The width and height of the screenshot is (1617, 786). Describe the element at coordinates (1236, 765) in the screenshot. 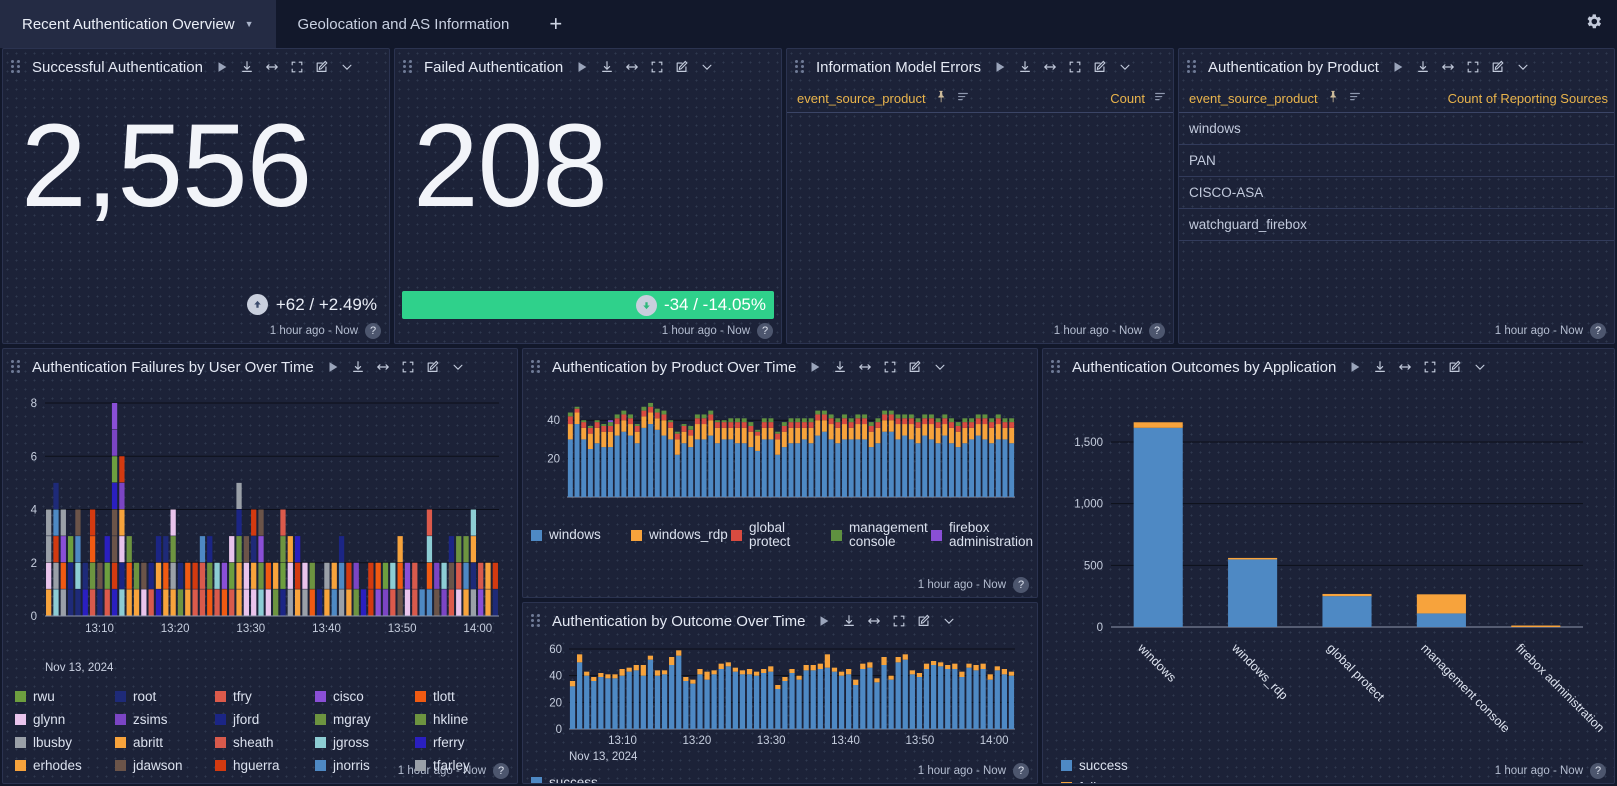

I see `legend-item: success` at that location.